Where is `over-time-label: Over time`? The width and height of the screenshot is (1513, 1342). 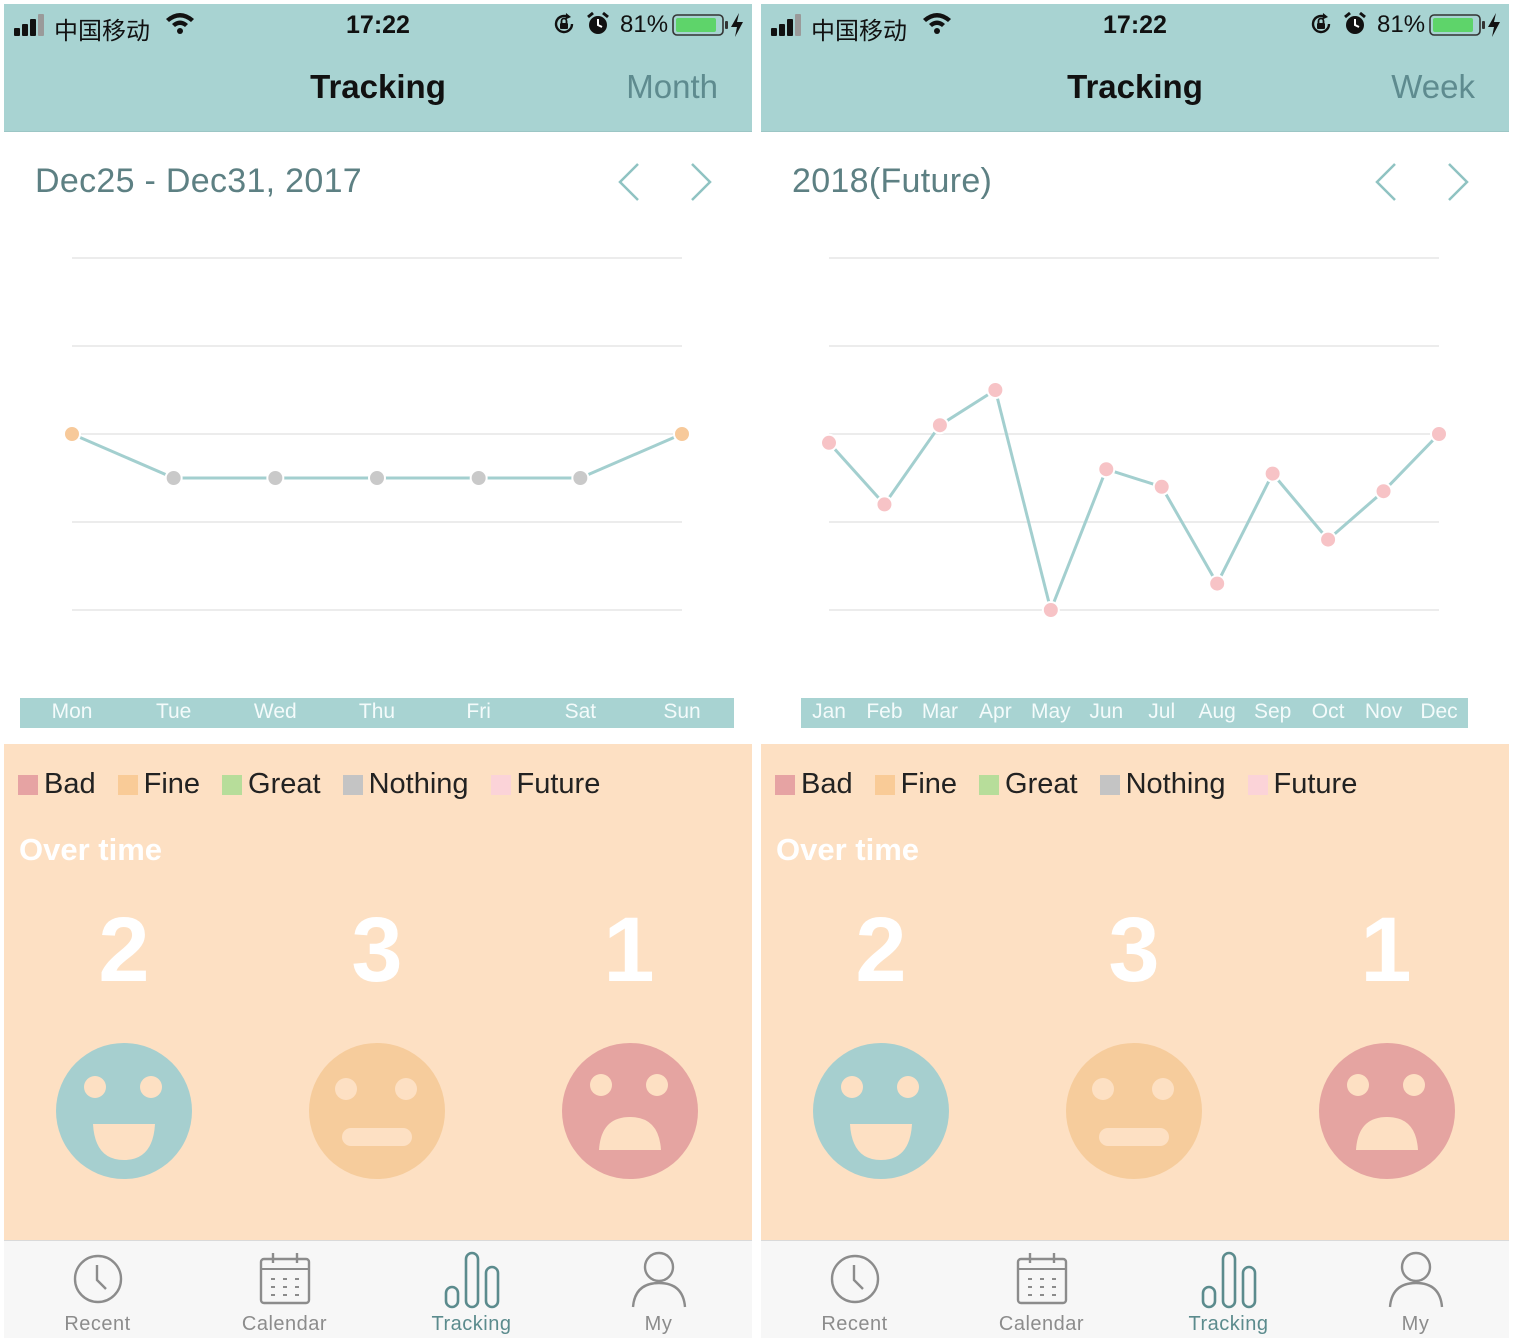
over-time-label: Over time is located at coordinates (848, 849).